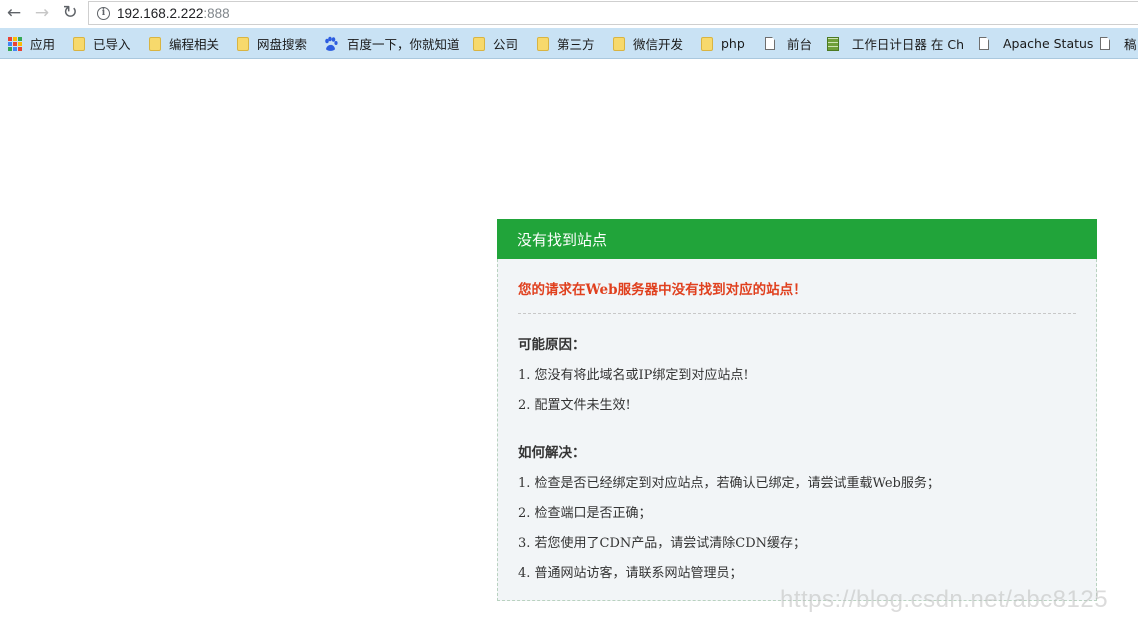 The image size is (1138, 624). I want to click on bookmark-label: 已导入, so click(112, 44).